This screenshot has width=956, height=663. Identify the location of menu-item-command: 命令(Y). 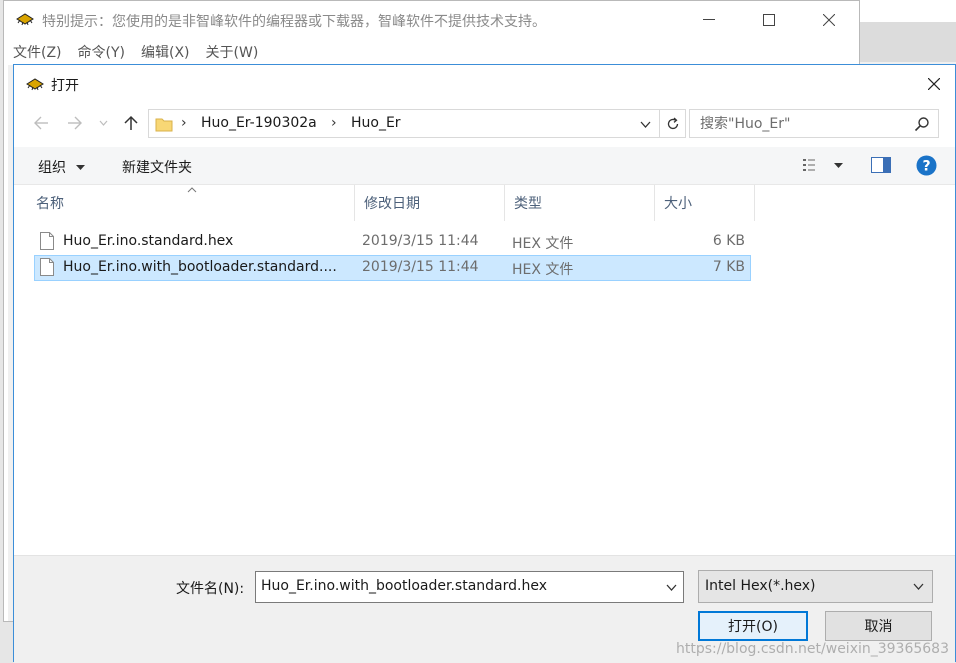
(101, 52).